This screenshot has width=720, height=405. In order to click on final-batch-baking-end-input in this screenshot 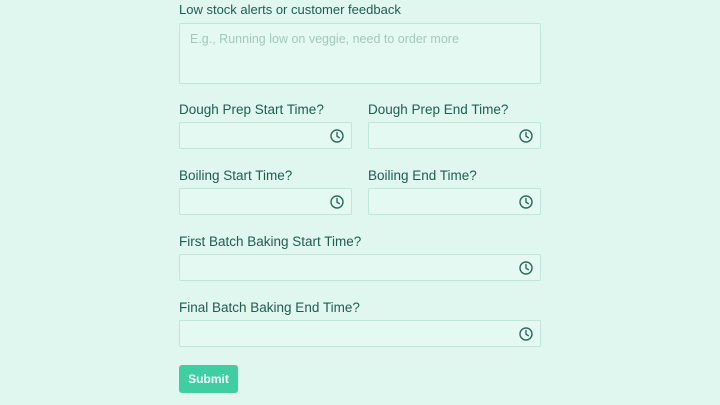, I will do `click(360, 333)`.